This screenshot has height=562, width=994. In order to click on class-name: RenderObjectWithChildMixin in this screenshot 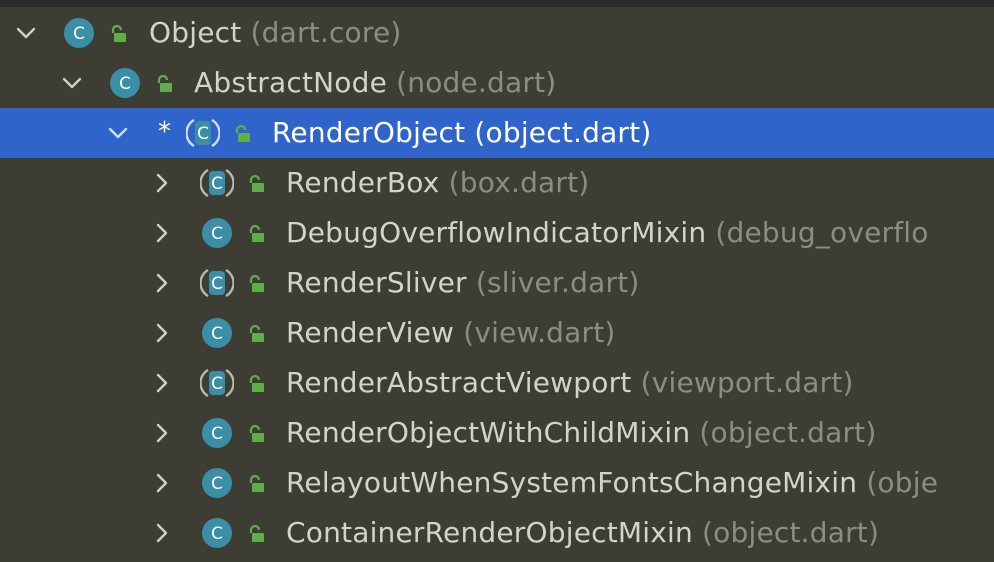, I will do `click(488, 432)`.